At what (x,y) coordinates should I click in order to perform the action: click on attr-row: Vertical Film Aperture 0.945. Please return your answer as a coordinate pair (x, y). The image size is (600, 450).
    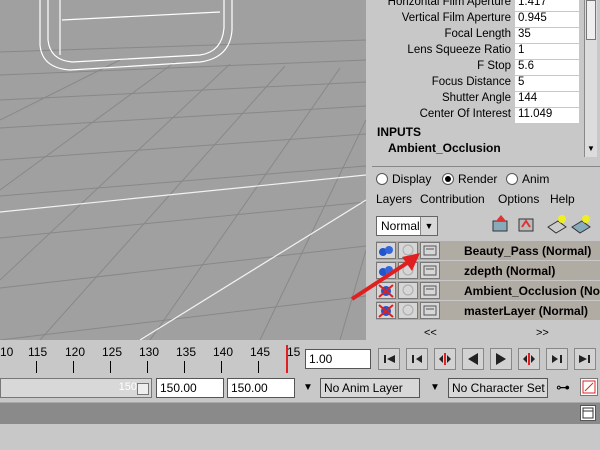
    Looking at the image, I should click on (477, 20).